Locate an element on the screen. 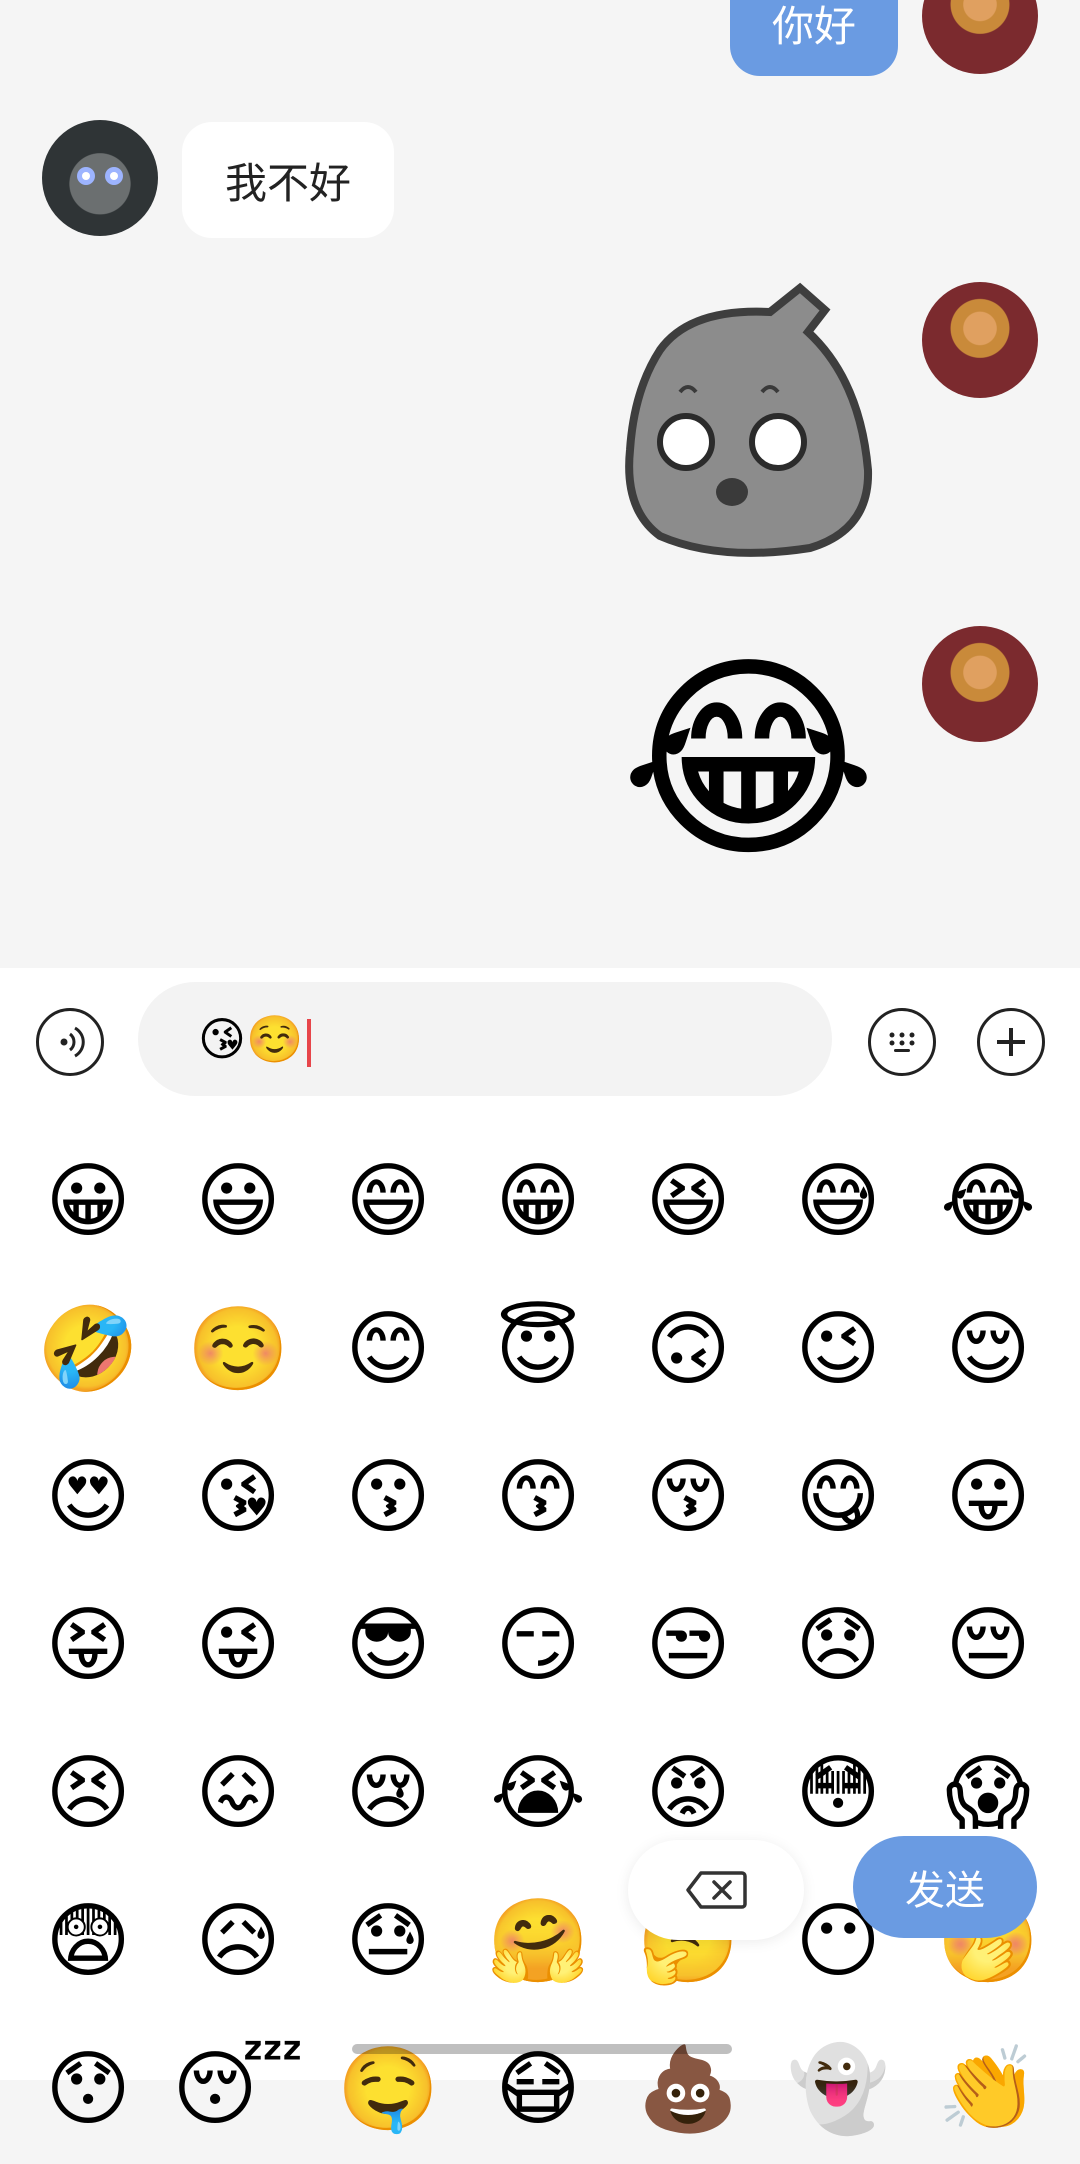 This screenshot has height=2164, width=1080. voice-button is located at coordinates (70, 1042).